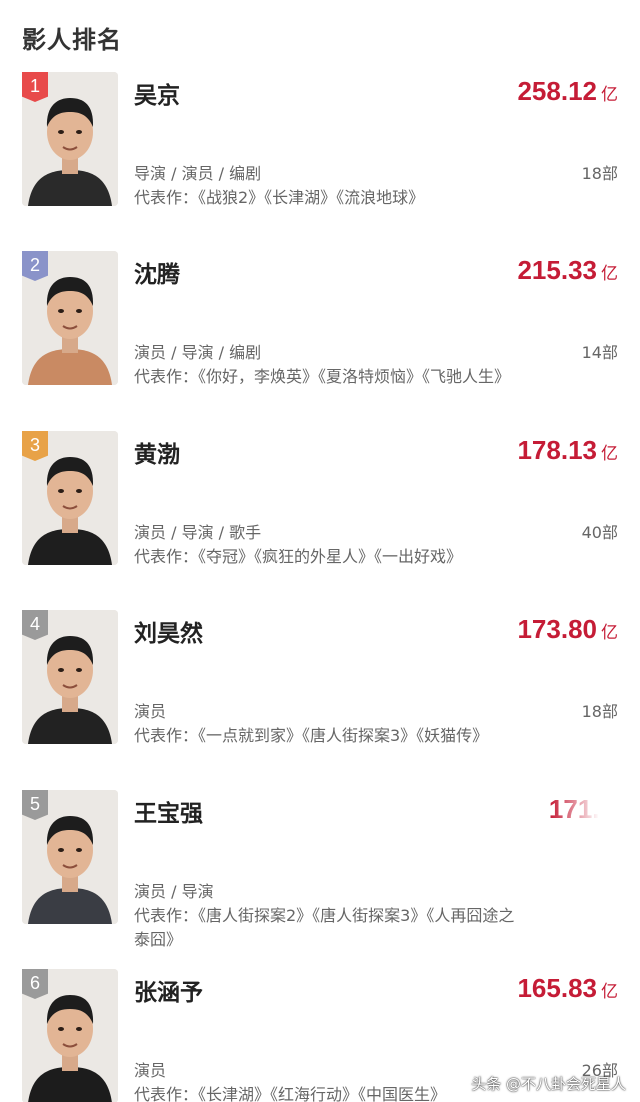 The image size is (640, 1102). Describe the element at coordinates (35, 266) in the screenshot. I see `rank-badge: 2` at that location.